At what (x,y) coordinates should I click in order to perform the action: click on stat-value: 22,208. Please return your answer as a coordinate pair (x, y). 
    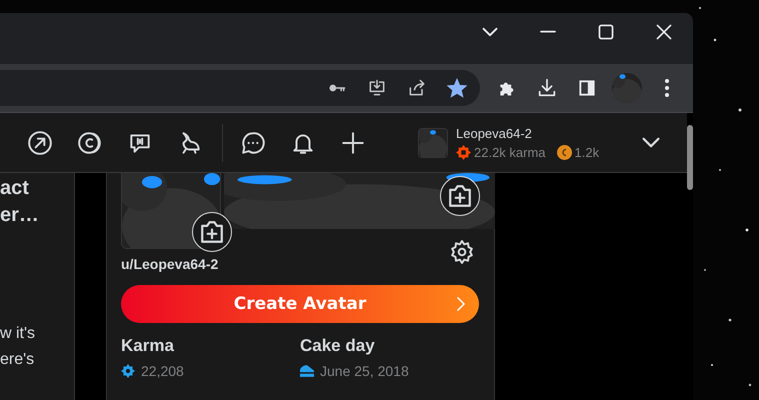
    Looking at the image, I should click on (162, 371).